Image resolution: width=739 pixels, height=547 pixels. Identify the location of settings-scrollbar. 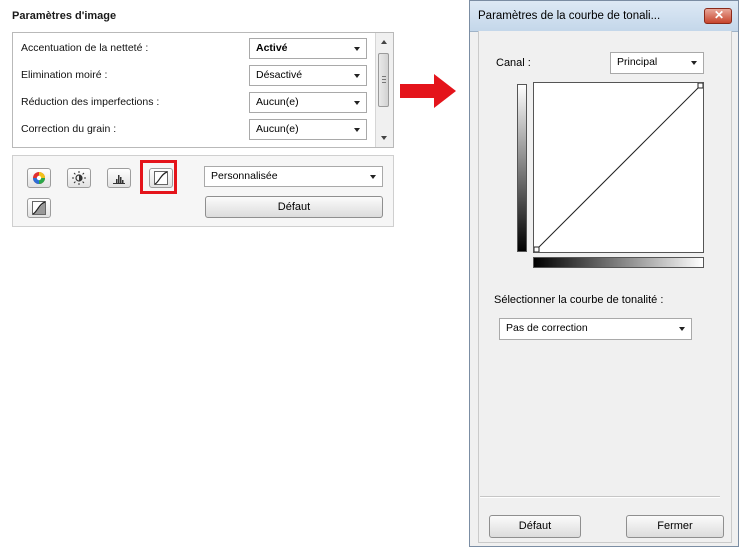
(384, 90).